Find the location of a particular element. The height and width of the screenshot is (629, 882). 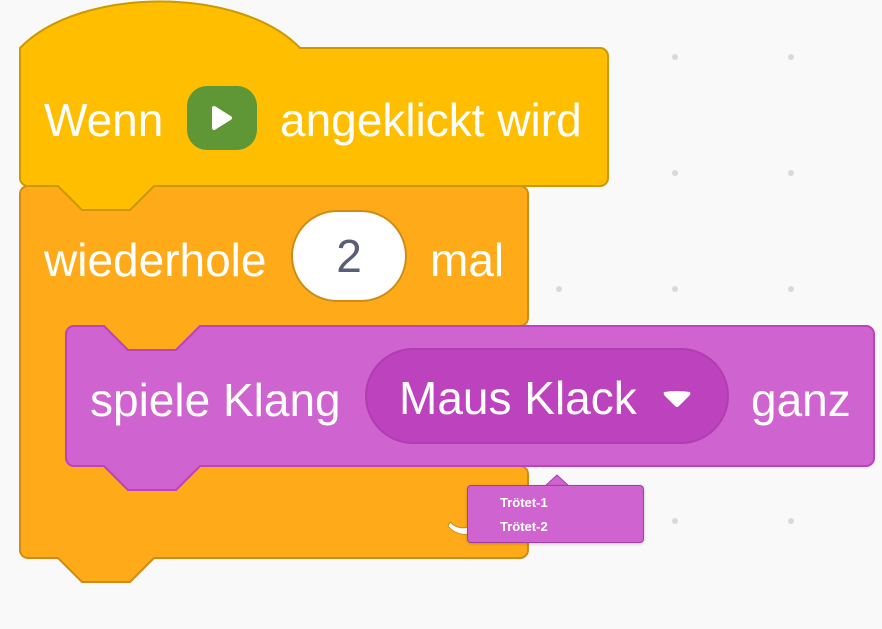

event-label-angeklickt: angeklickt wird is located at coordinates (431, 120).